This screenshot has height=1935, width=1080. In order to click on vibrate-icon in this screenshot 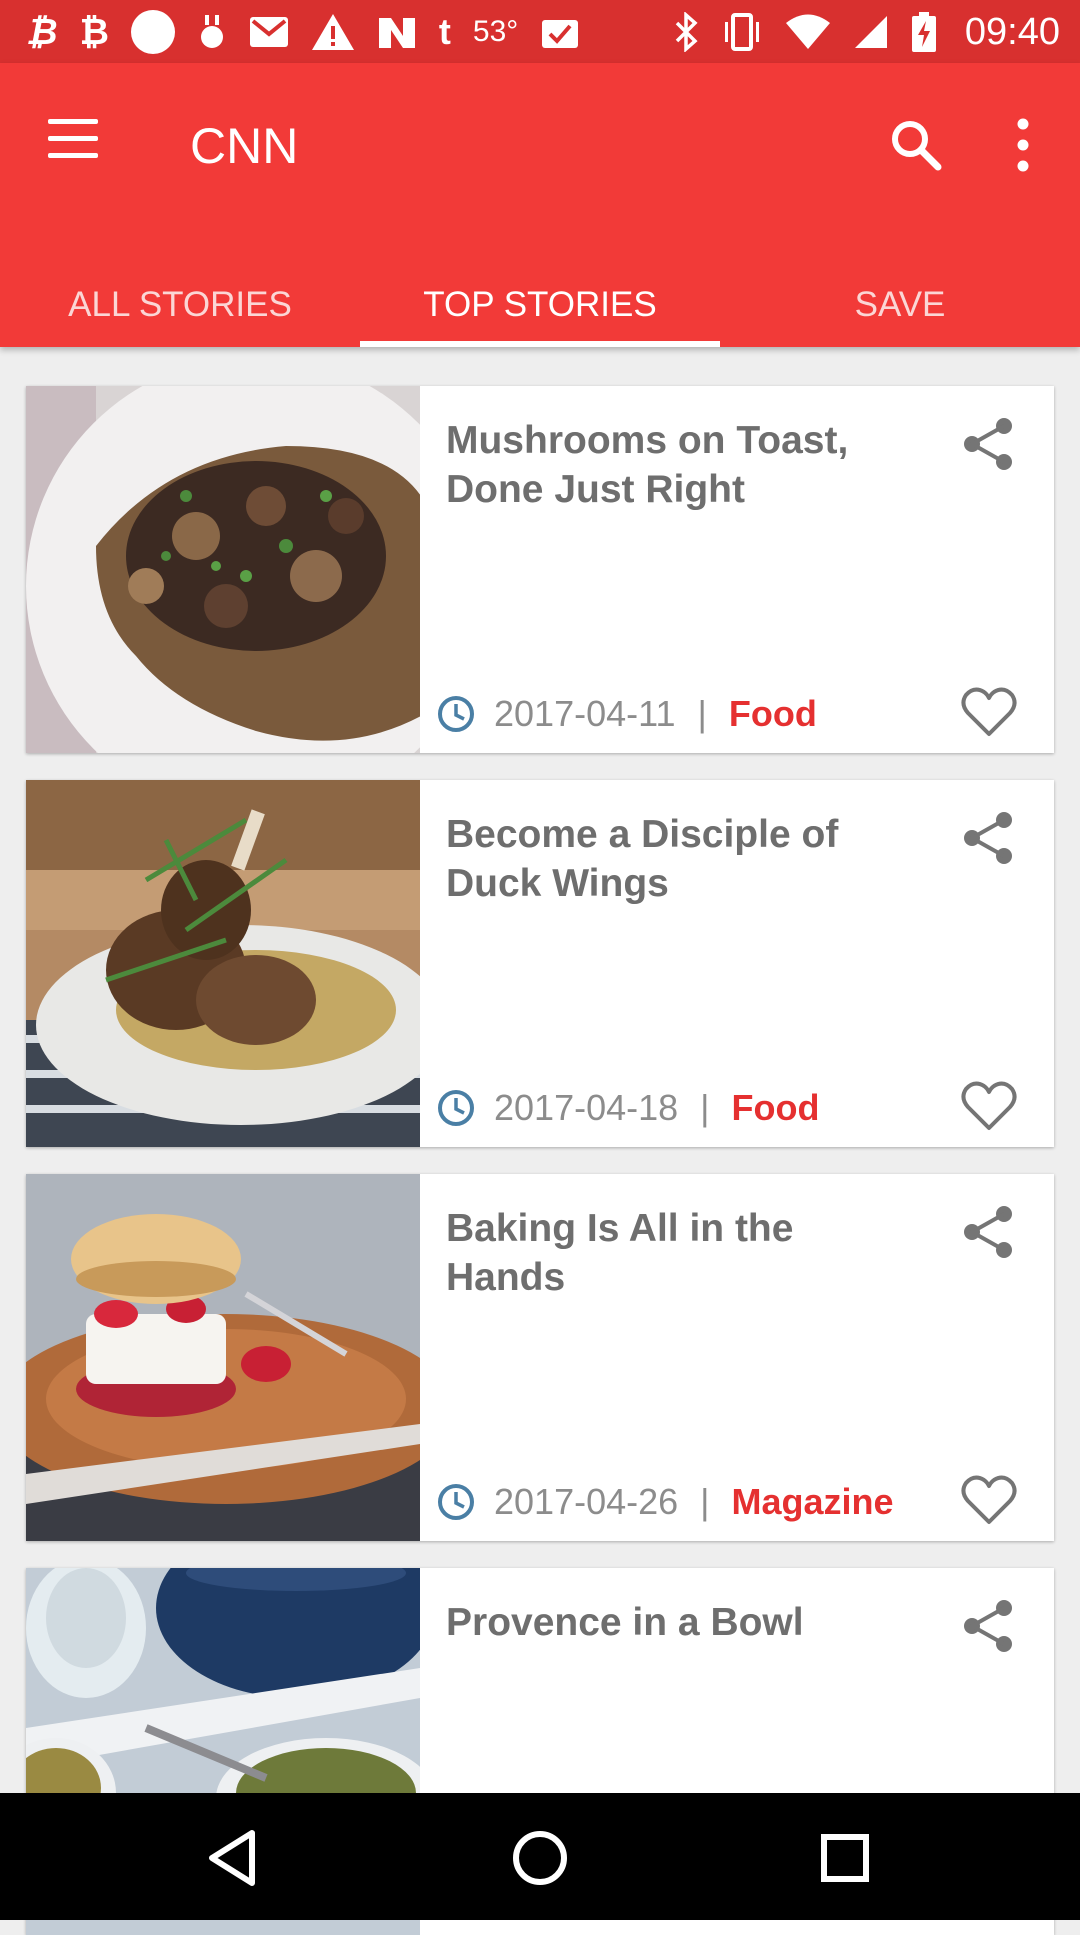, I will do `click(741, 32)`.